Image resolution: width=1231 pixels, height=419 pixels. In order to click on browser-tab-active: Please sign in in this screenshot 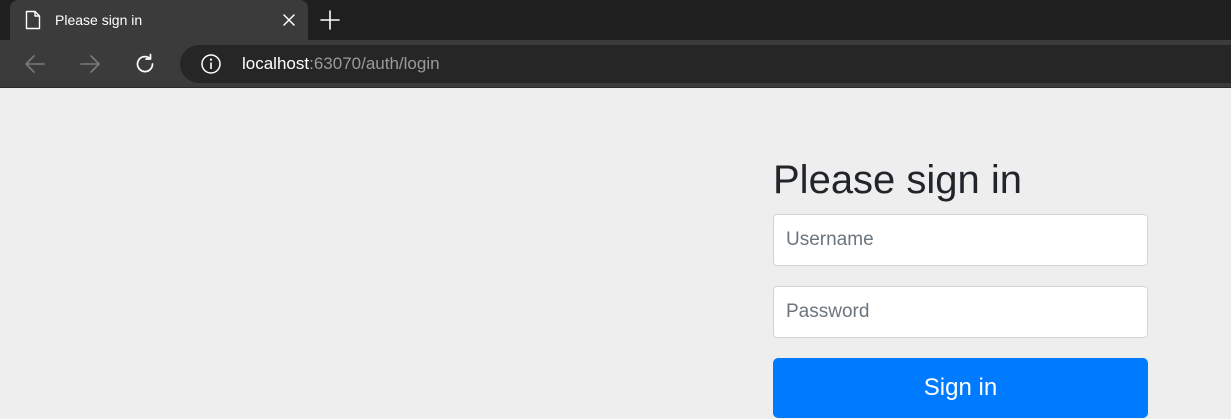, I will do `click(159, 20)`.